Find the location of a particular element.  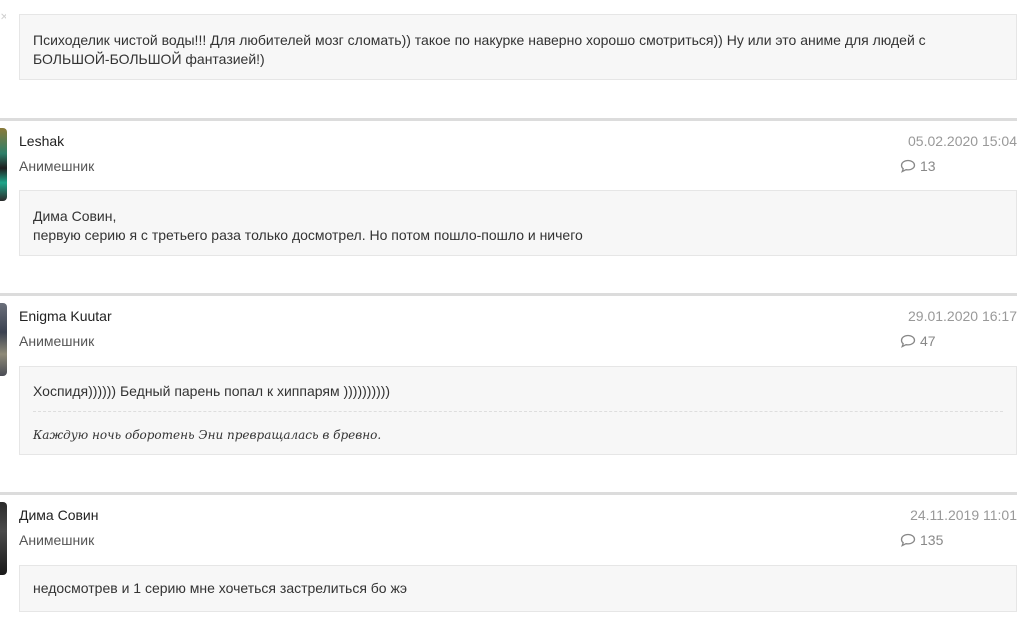

comment-date: 29.01.2020 16:17 is located at coordinates (962, 316).